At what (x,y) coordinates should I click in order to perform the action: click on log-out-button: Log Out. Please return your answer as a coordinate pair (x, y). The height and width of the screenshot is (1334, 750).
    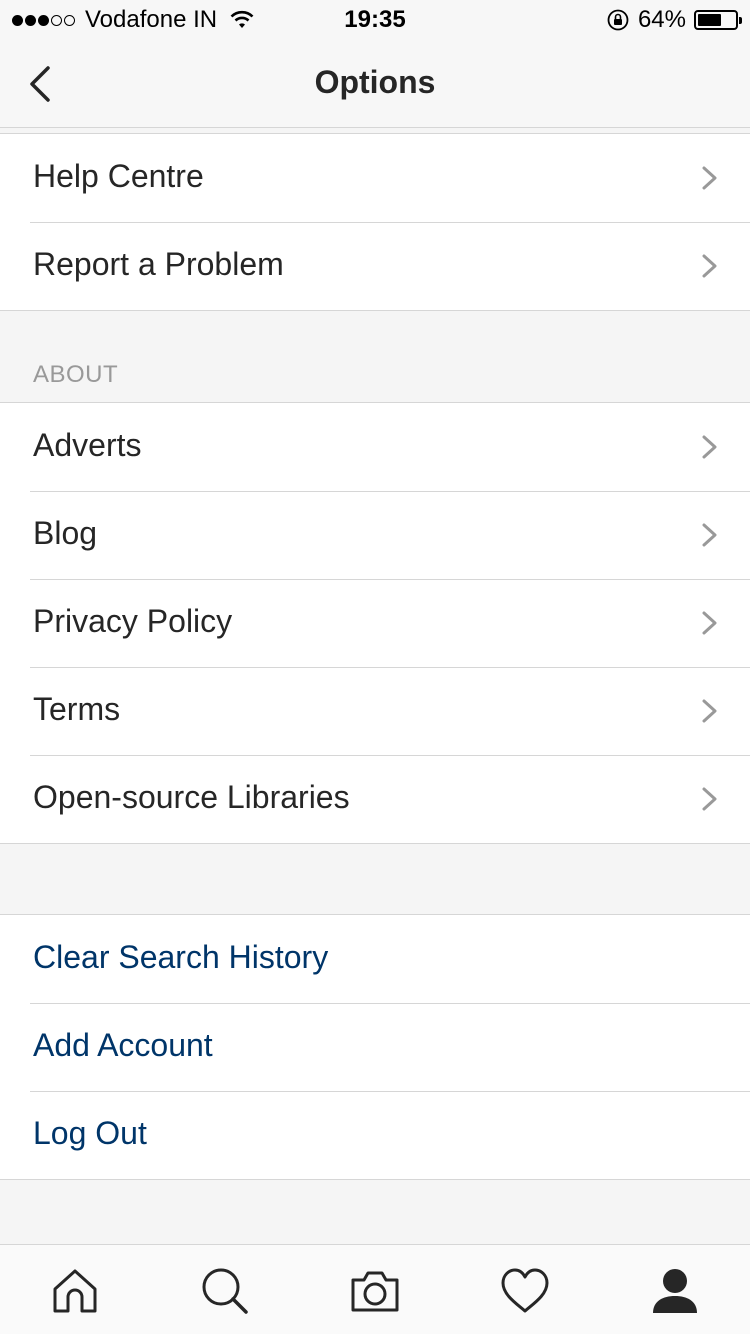
    Looking at the image, I should click on (375, 1135).